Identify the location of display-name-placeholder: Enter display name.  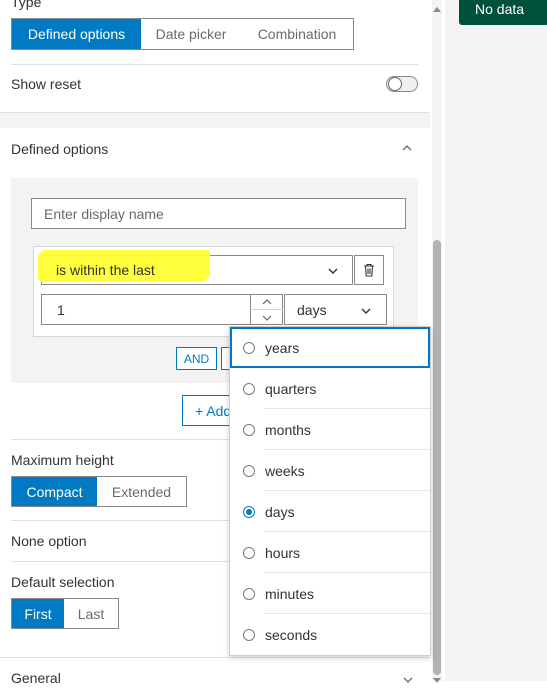
(104, 213).